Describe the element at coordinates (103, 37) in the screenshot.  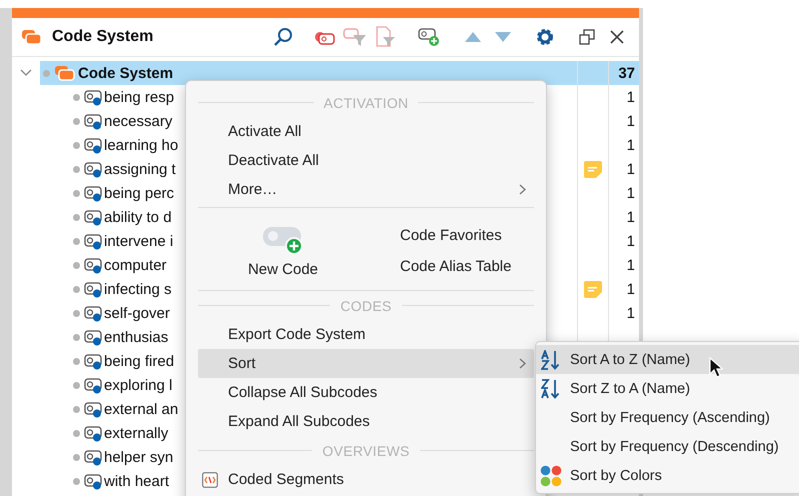
I see `panel-title: Code System` at that location.